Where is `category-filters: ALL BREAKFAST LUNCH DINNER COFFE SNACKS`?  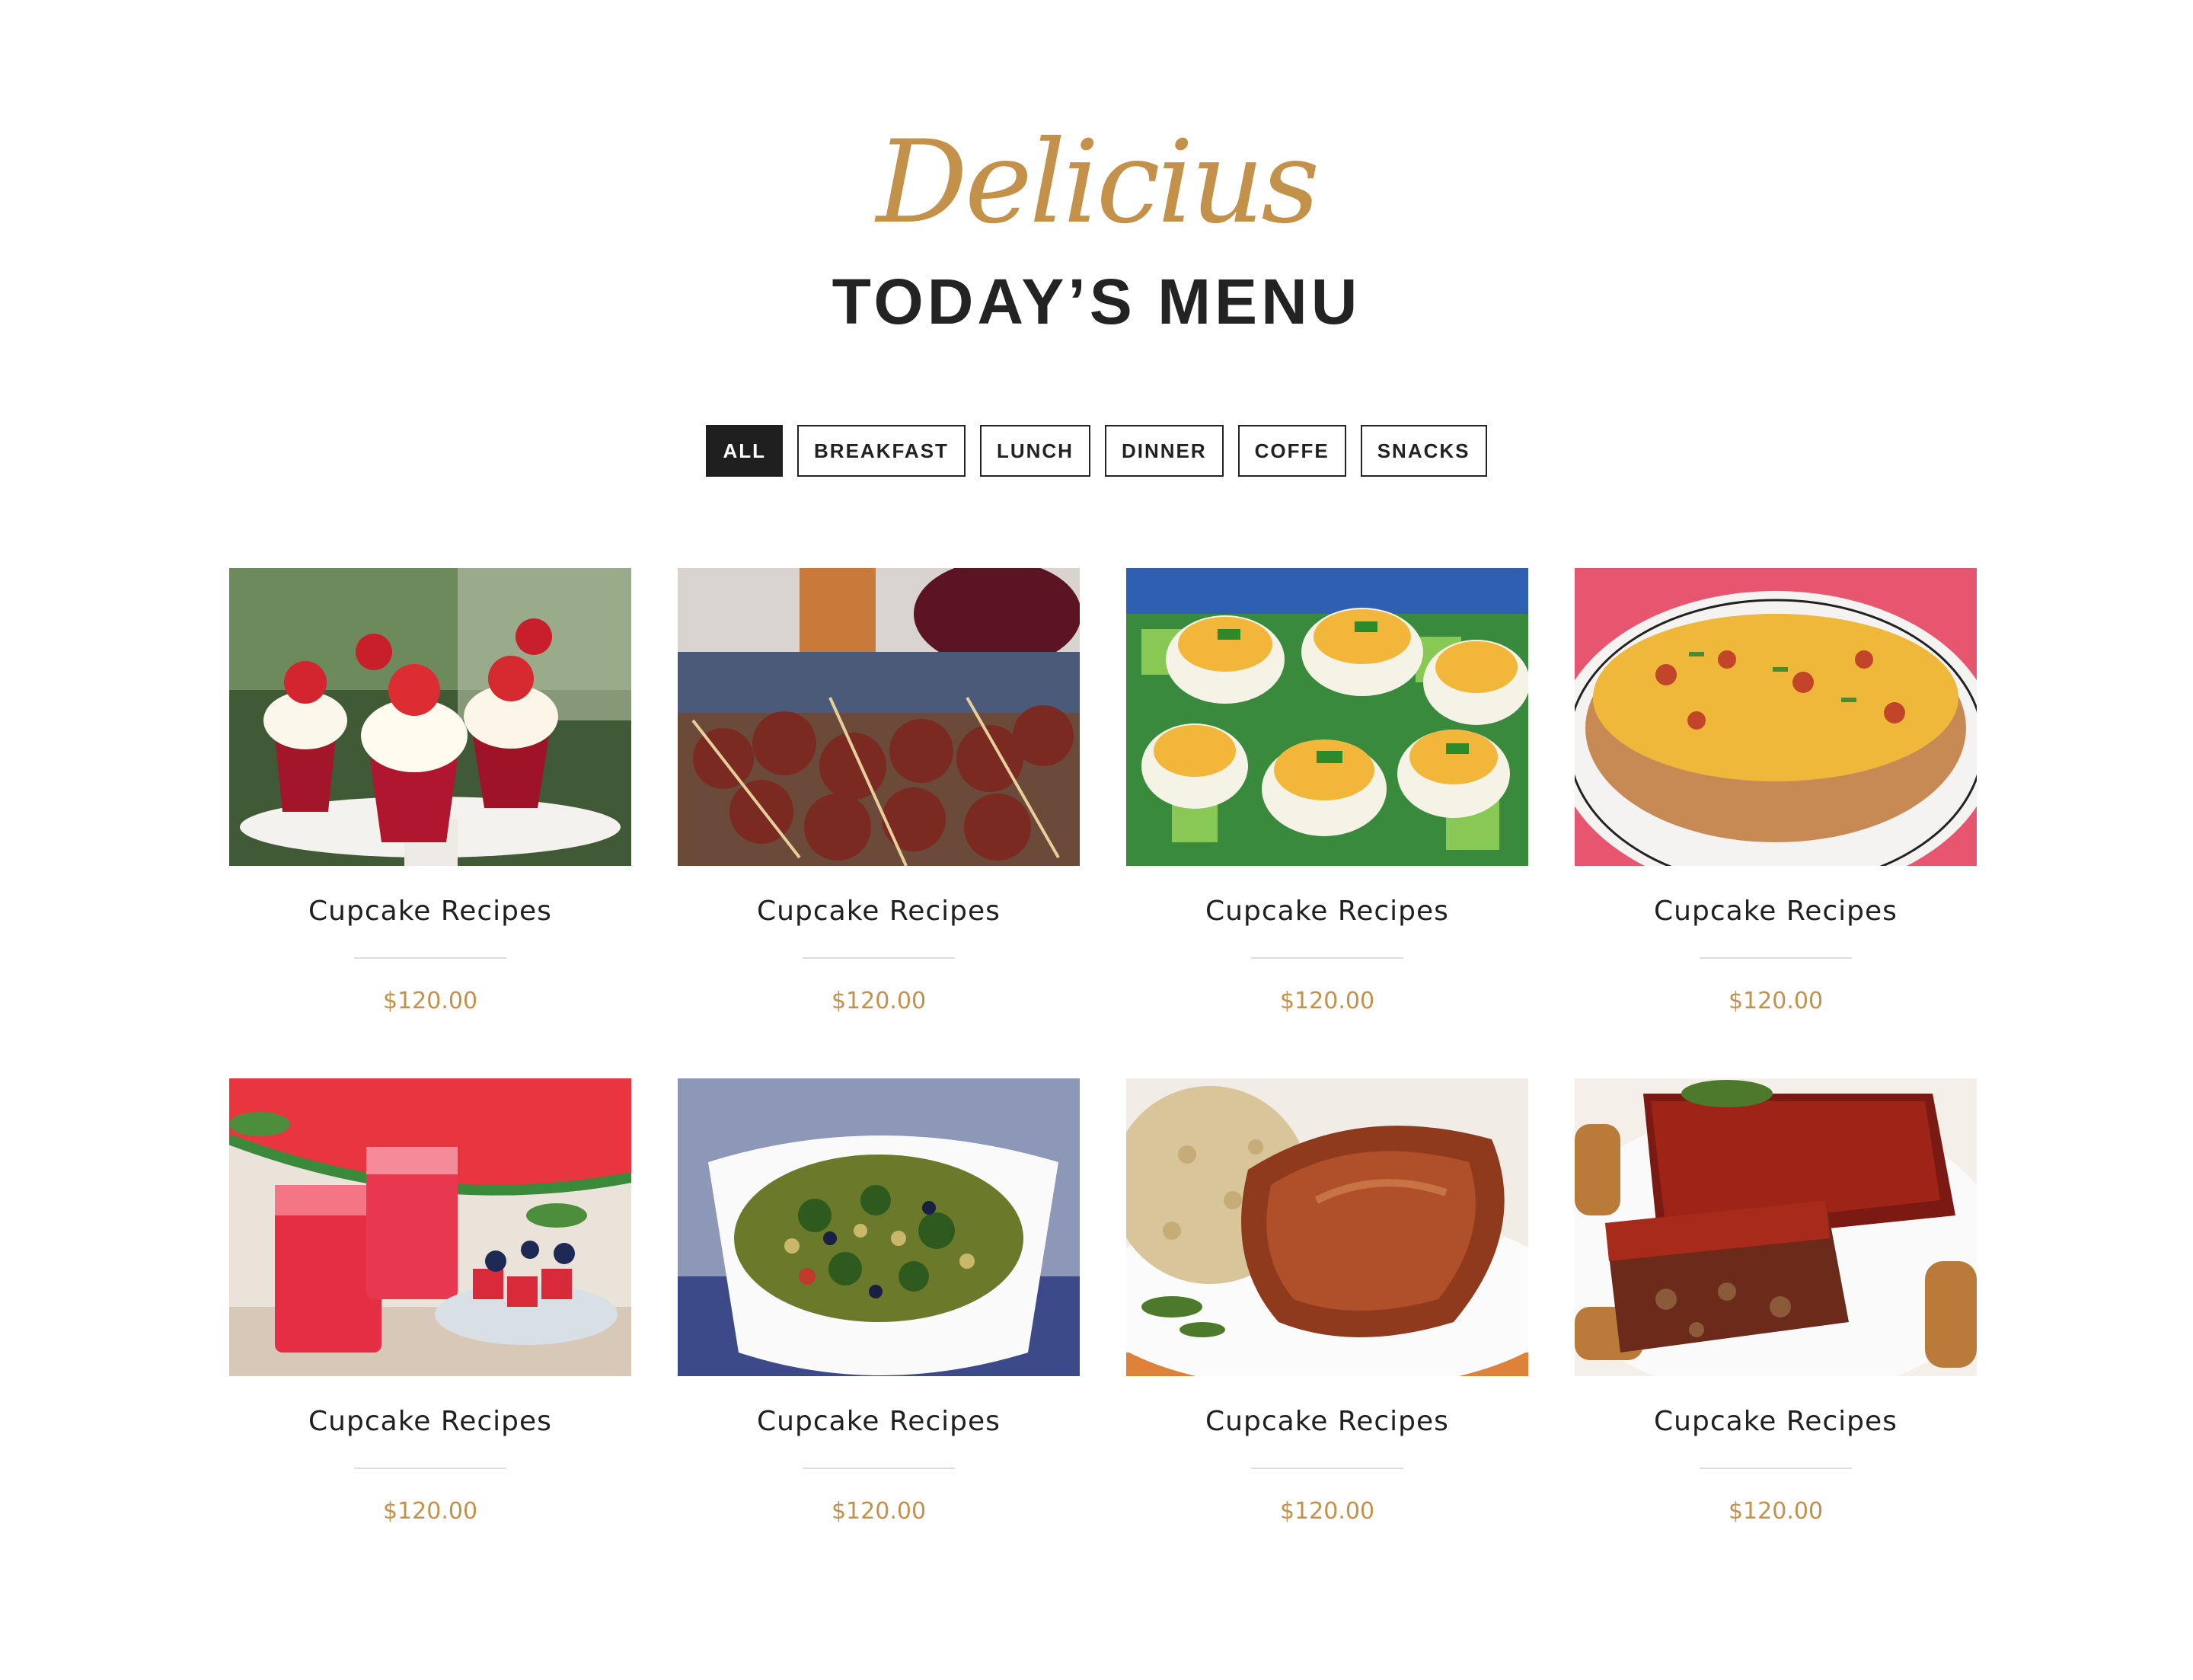 category-filters: ALL BREAKFAST LUNCH DINNER COFFE SNACKS is located at coordinates (1096, 451).